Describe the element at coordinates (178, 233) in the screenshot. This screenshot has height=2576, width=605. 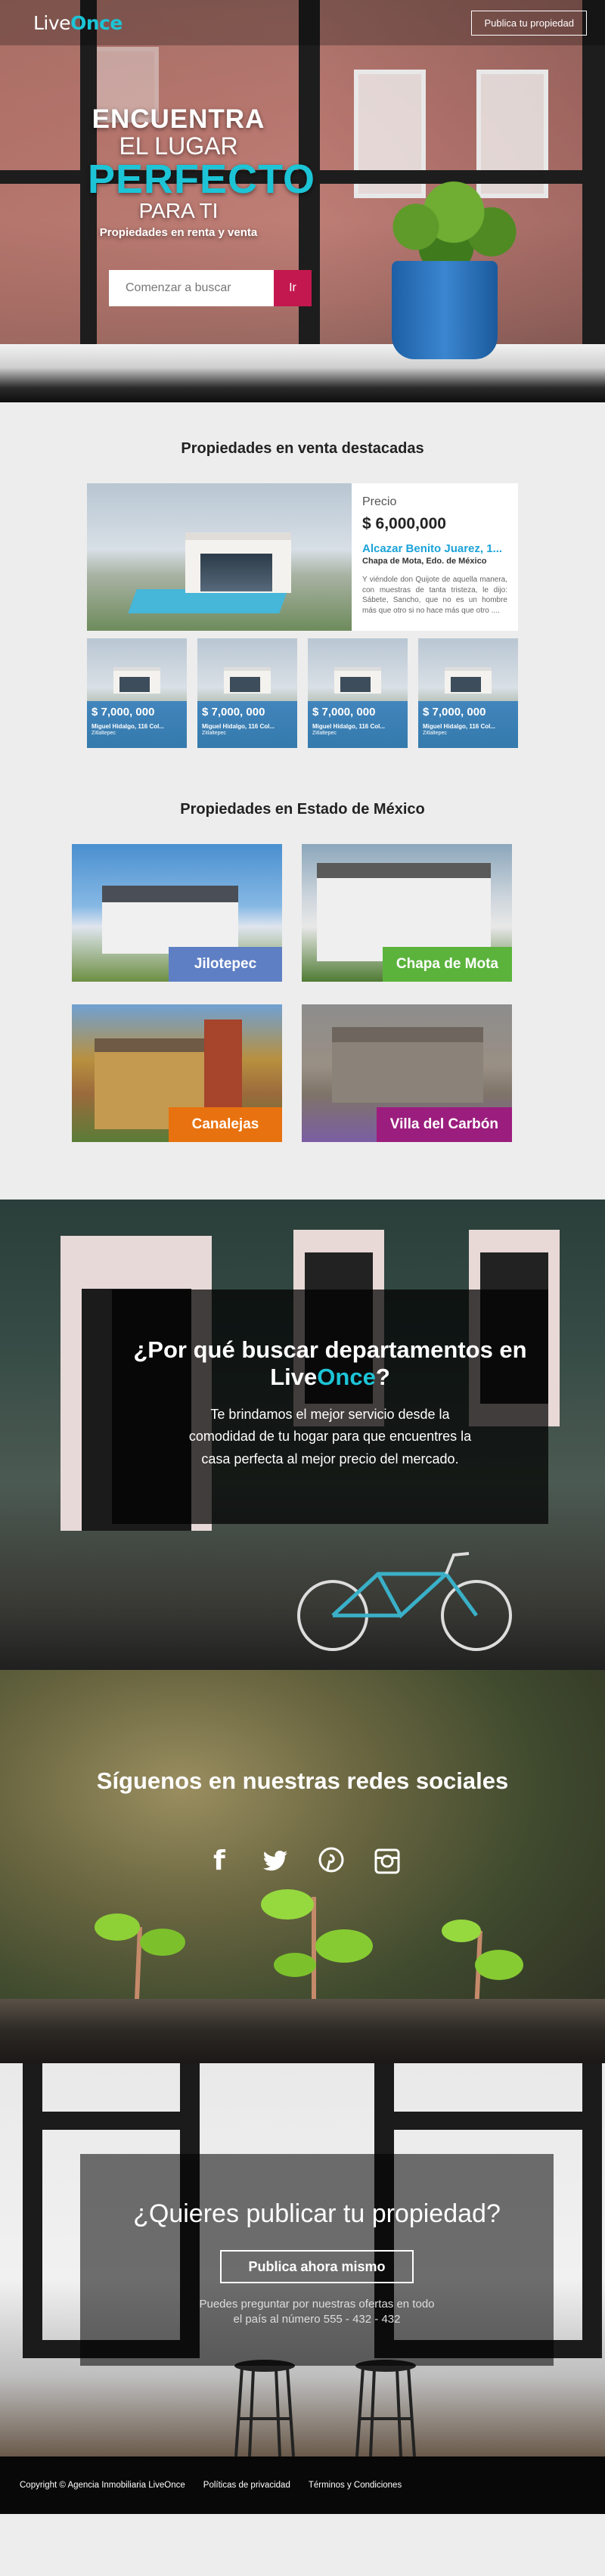
I see `hero-subtitle: Propiedades en renta y venta` at that location.